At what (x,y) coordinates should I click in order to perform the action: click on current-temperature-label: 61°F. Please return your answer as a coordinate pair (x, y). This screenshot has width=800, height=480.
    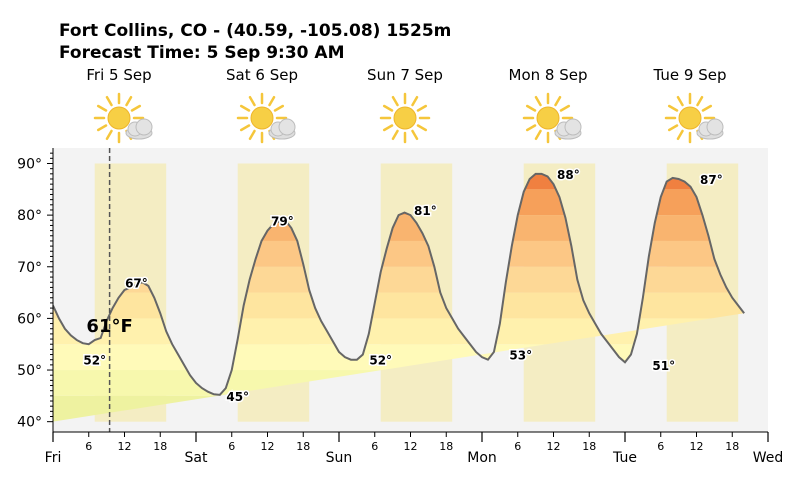
    Looking at the image, I should click on (109, 326).